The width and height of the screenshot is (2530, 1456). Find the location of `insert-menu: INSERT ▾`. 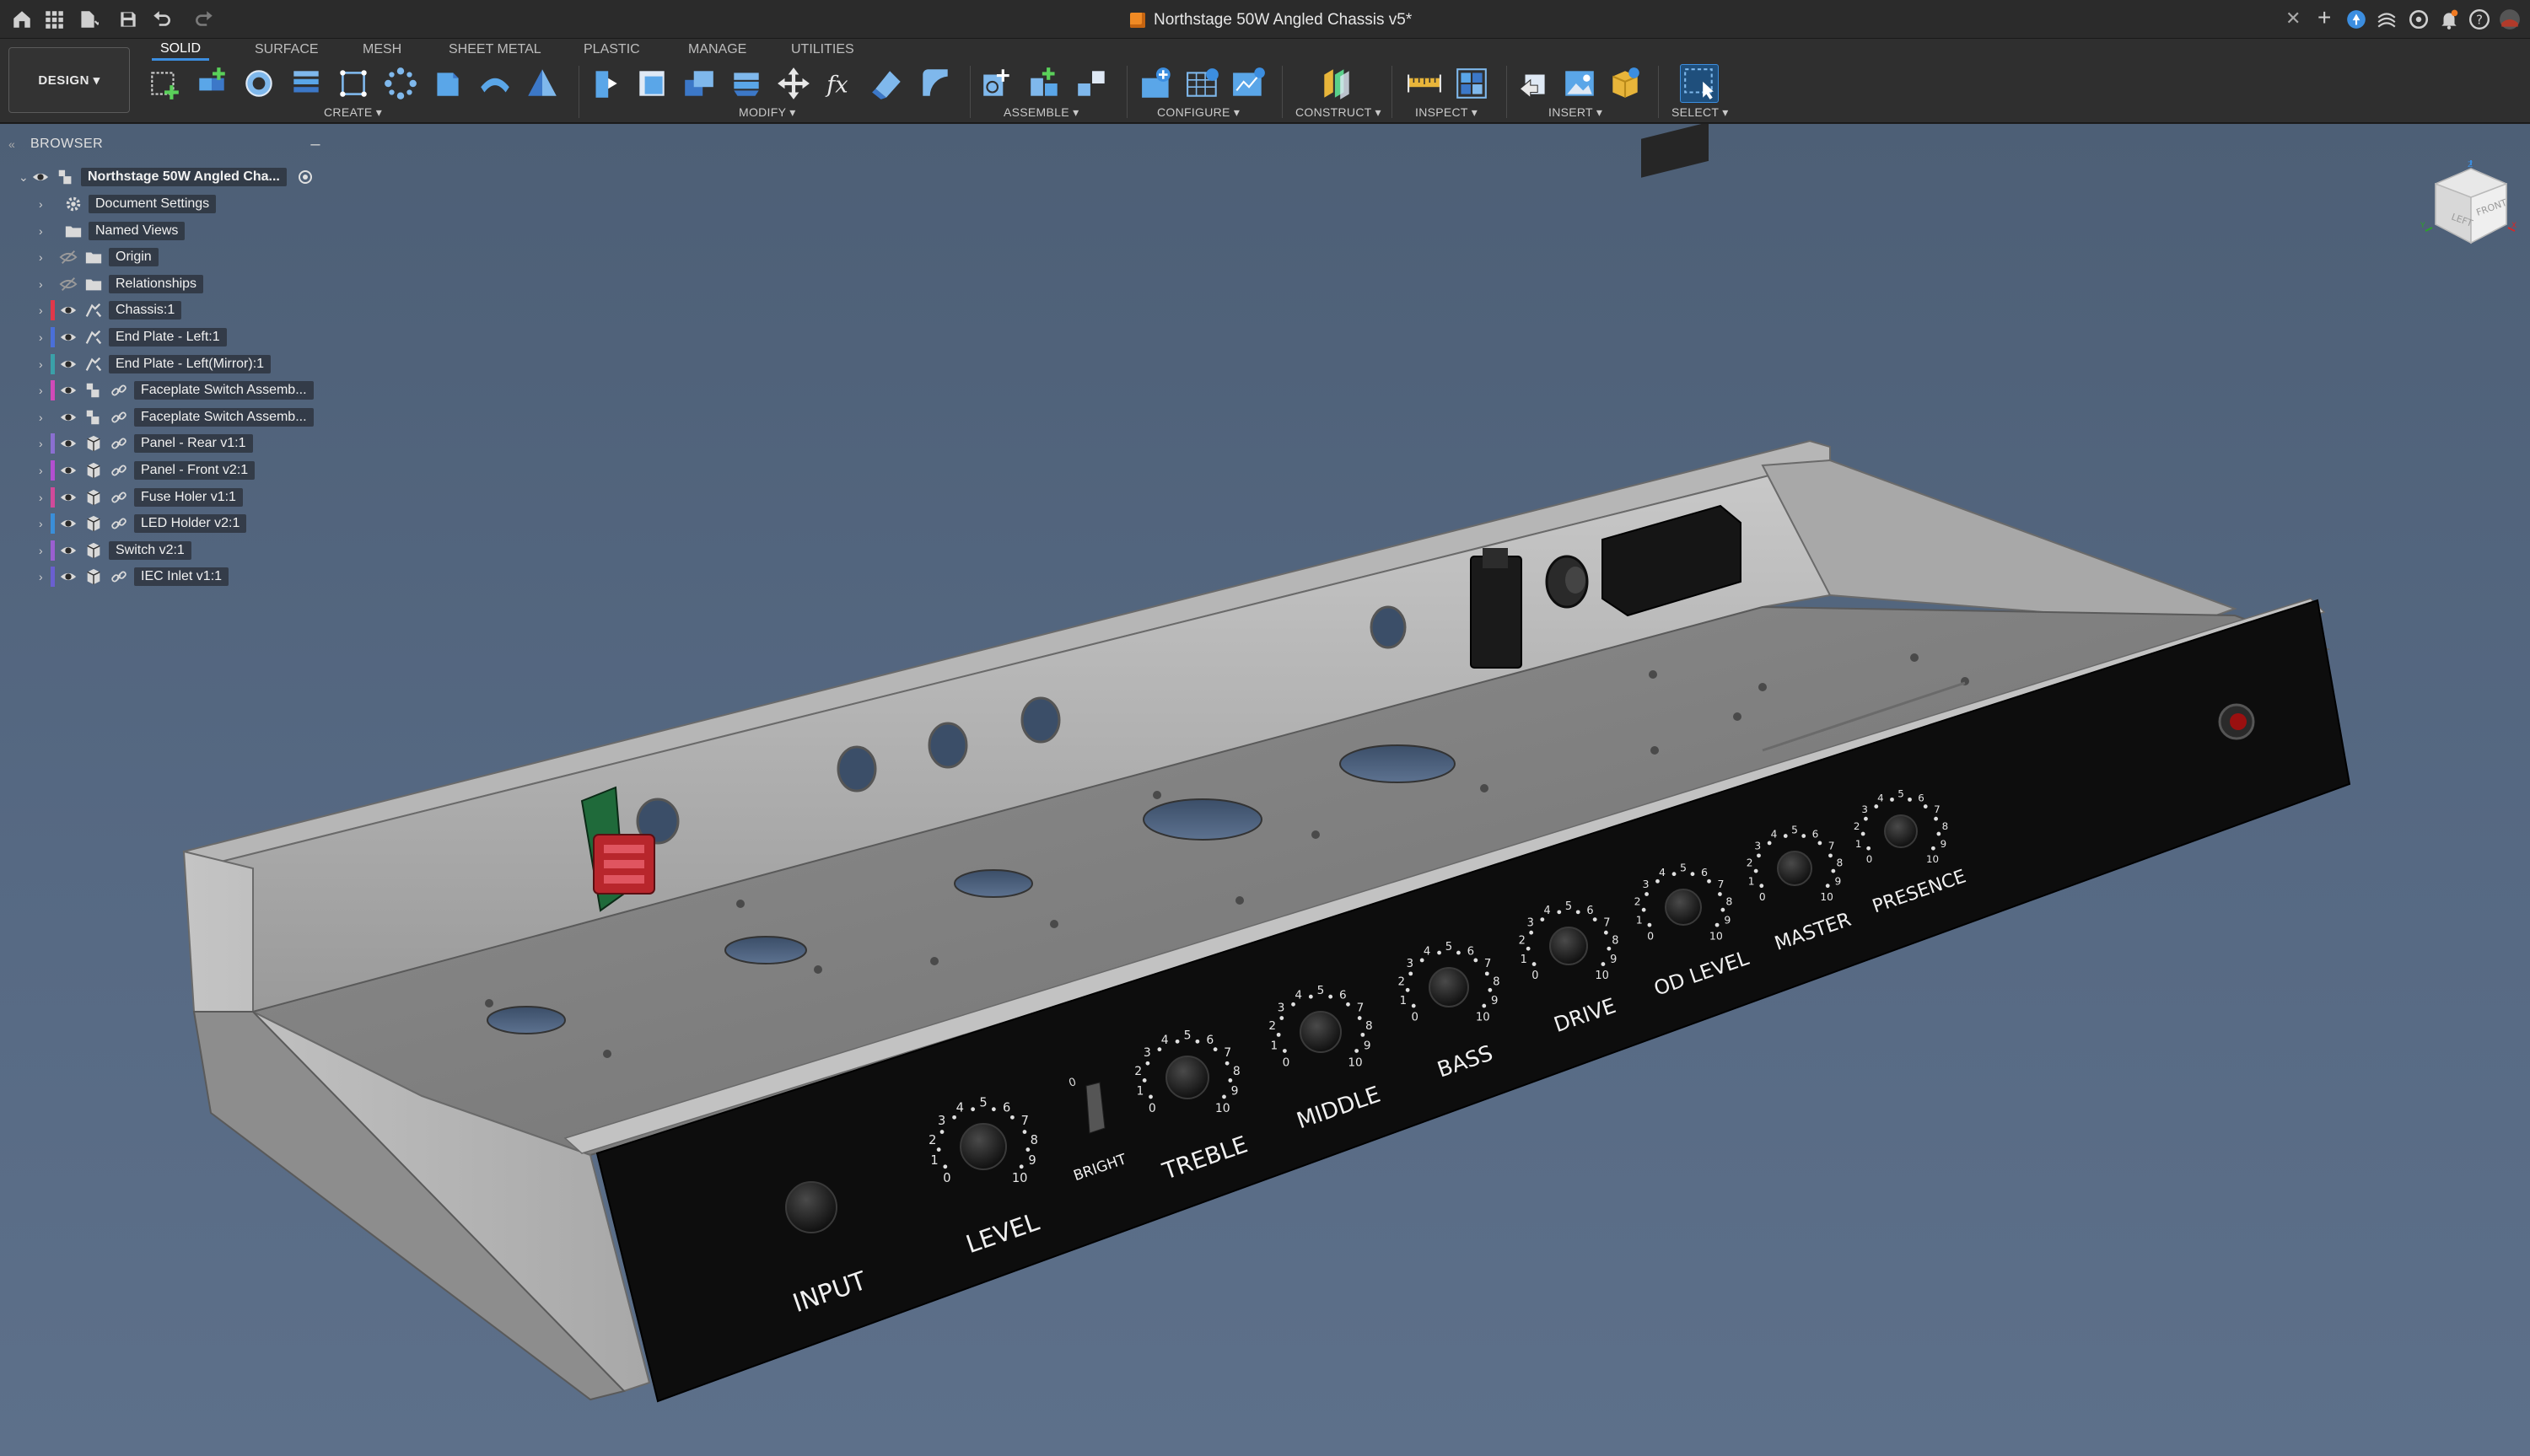

insert-menu: INSERT ▾ is located at coordinates (1575, 112).